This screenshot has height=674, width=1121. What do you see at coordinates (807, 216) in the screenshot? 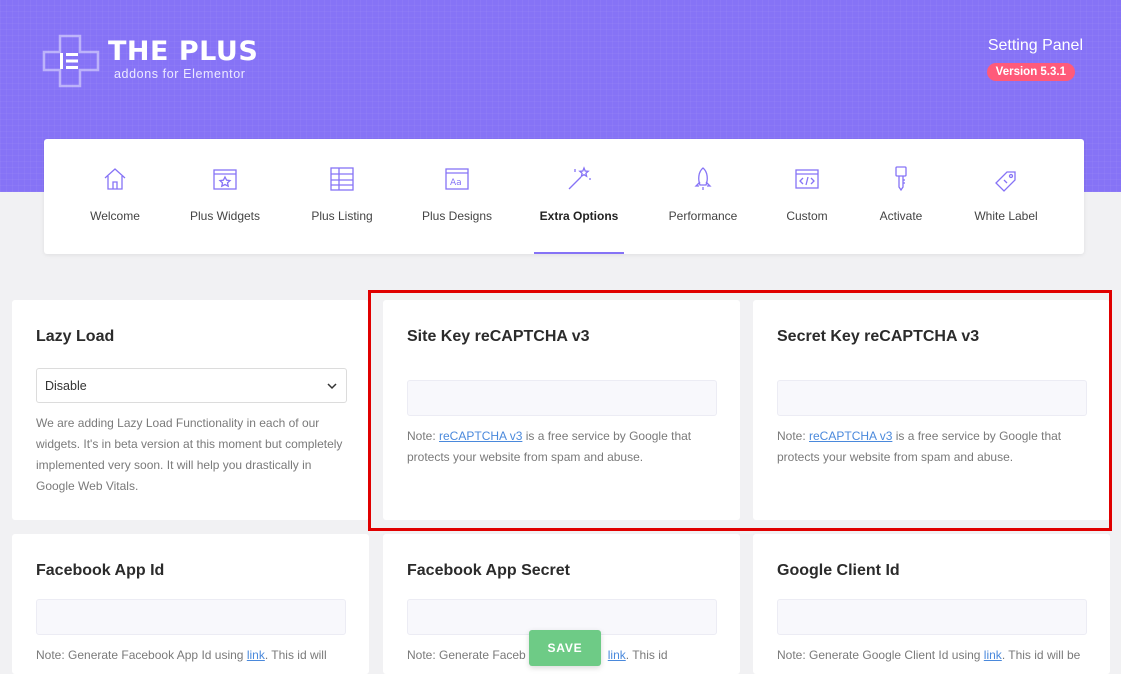
I see `tab-label: Custom` at bounding box center [807, 216].